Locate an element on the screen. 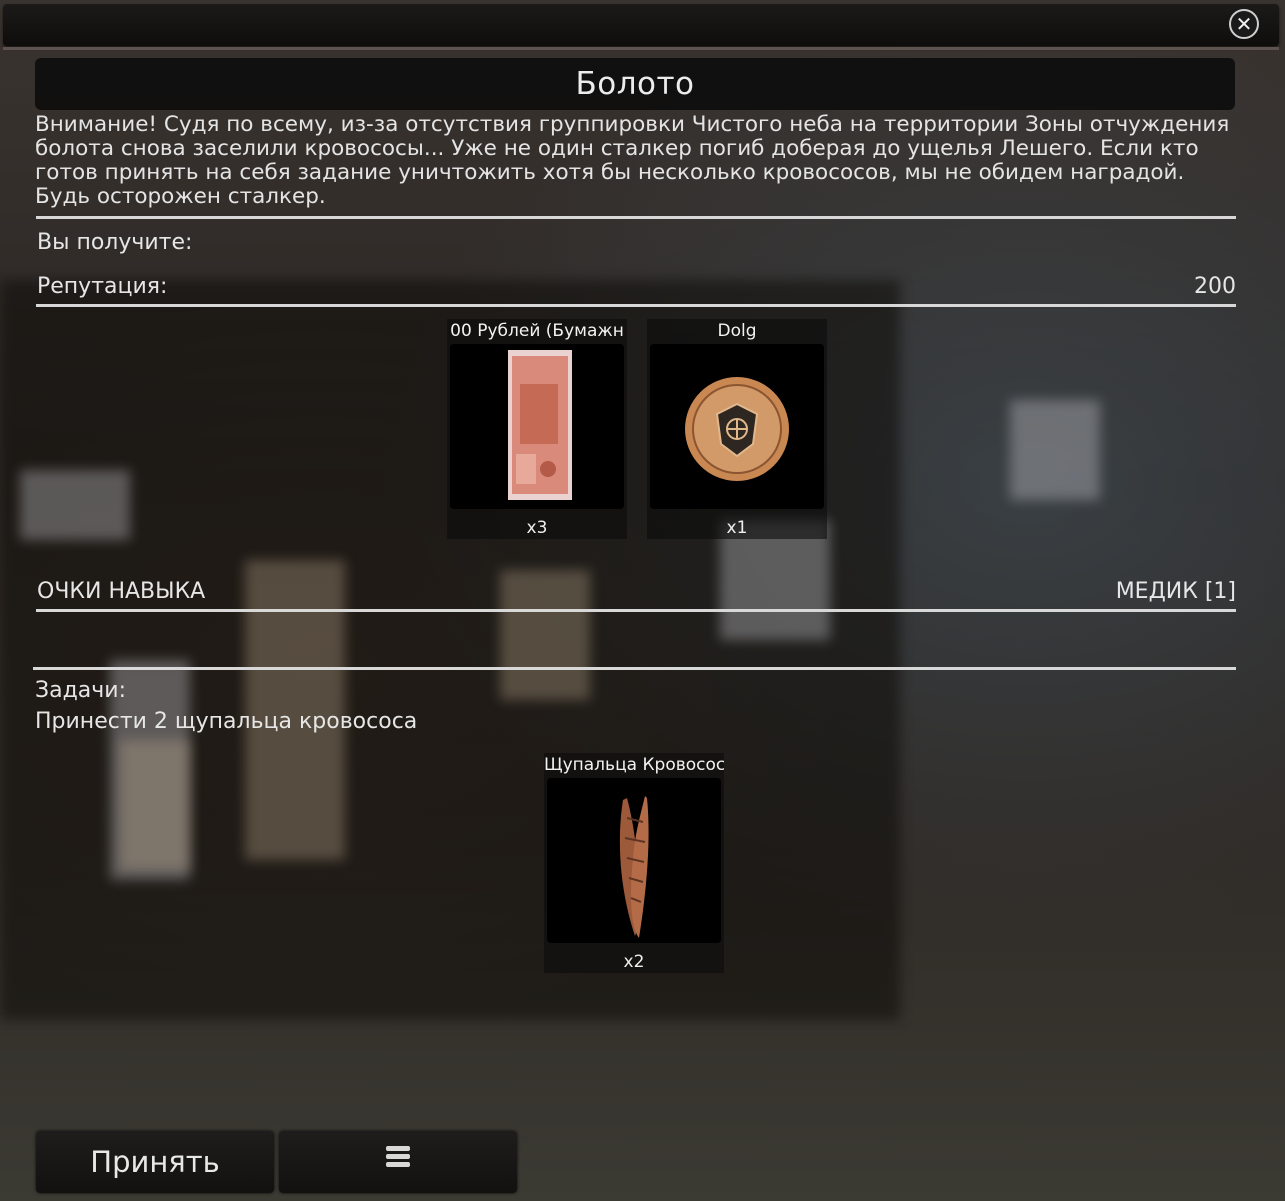  reward-item-card: Dolg x1 is located at coordinates (737, 429).